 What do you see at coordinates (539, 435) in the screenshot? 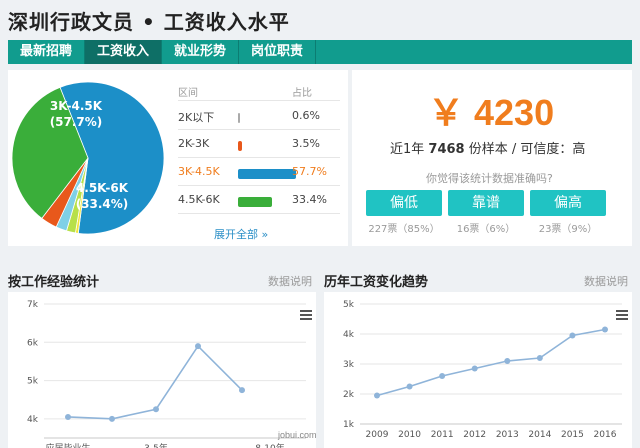
I see `x-tick-label: 2014` at bounding box center [539, 435].